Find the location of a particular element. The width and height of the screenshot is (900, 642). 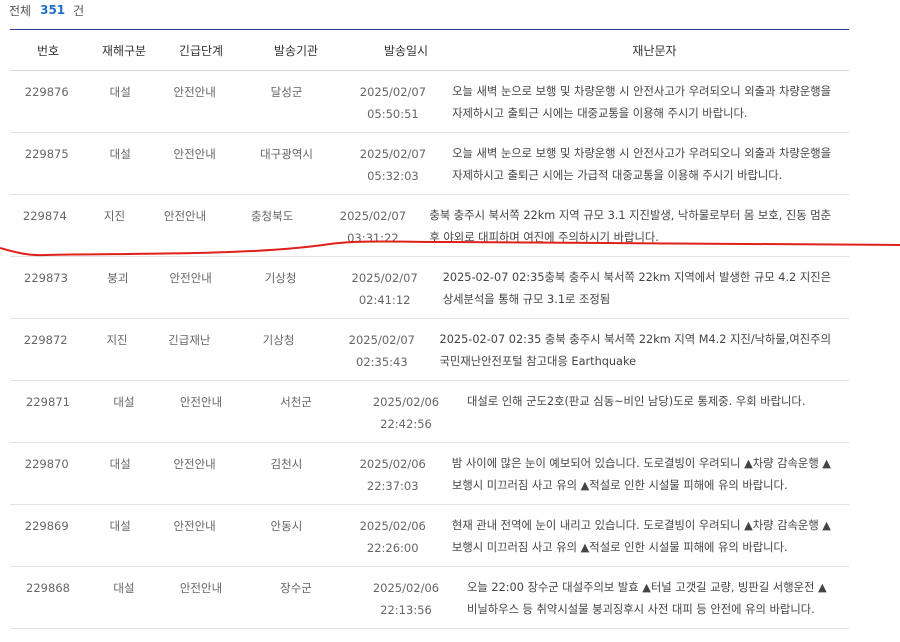

cell-datetime: 2025/02/06 22:37:03 is located at coordinates (393, 473).